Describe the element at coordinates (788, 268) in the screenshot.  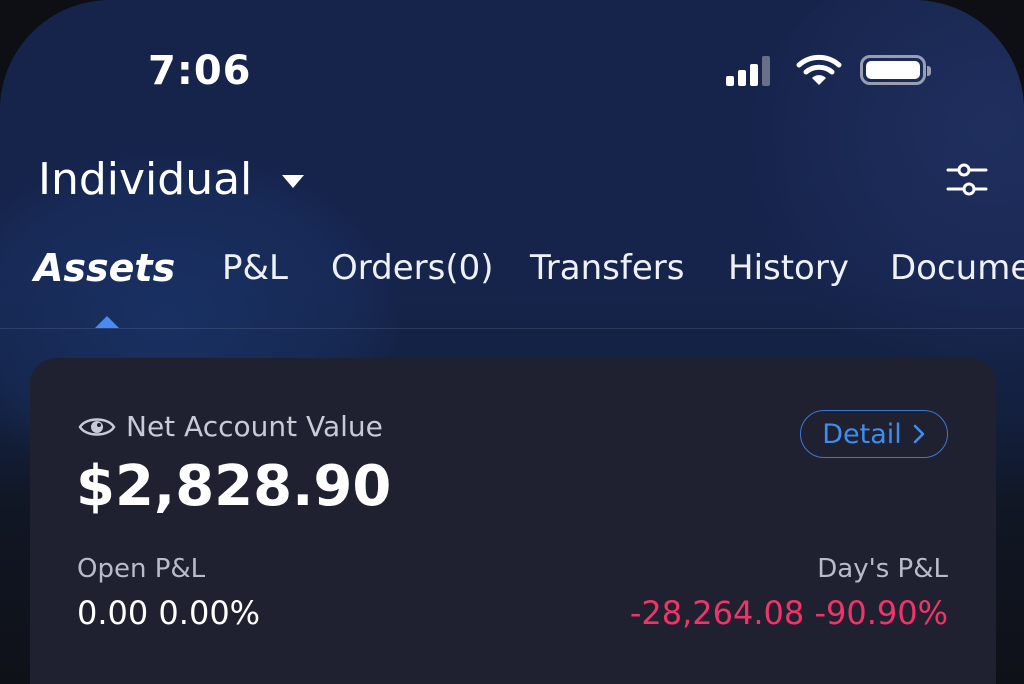
I see `tab-history: History` at that location.